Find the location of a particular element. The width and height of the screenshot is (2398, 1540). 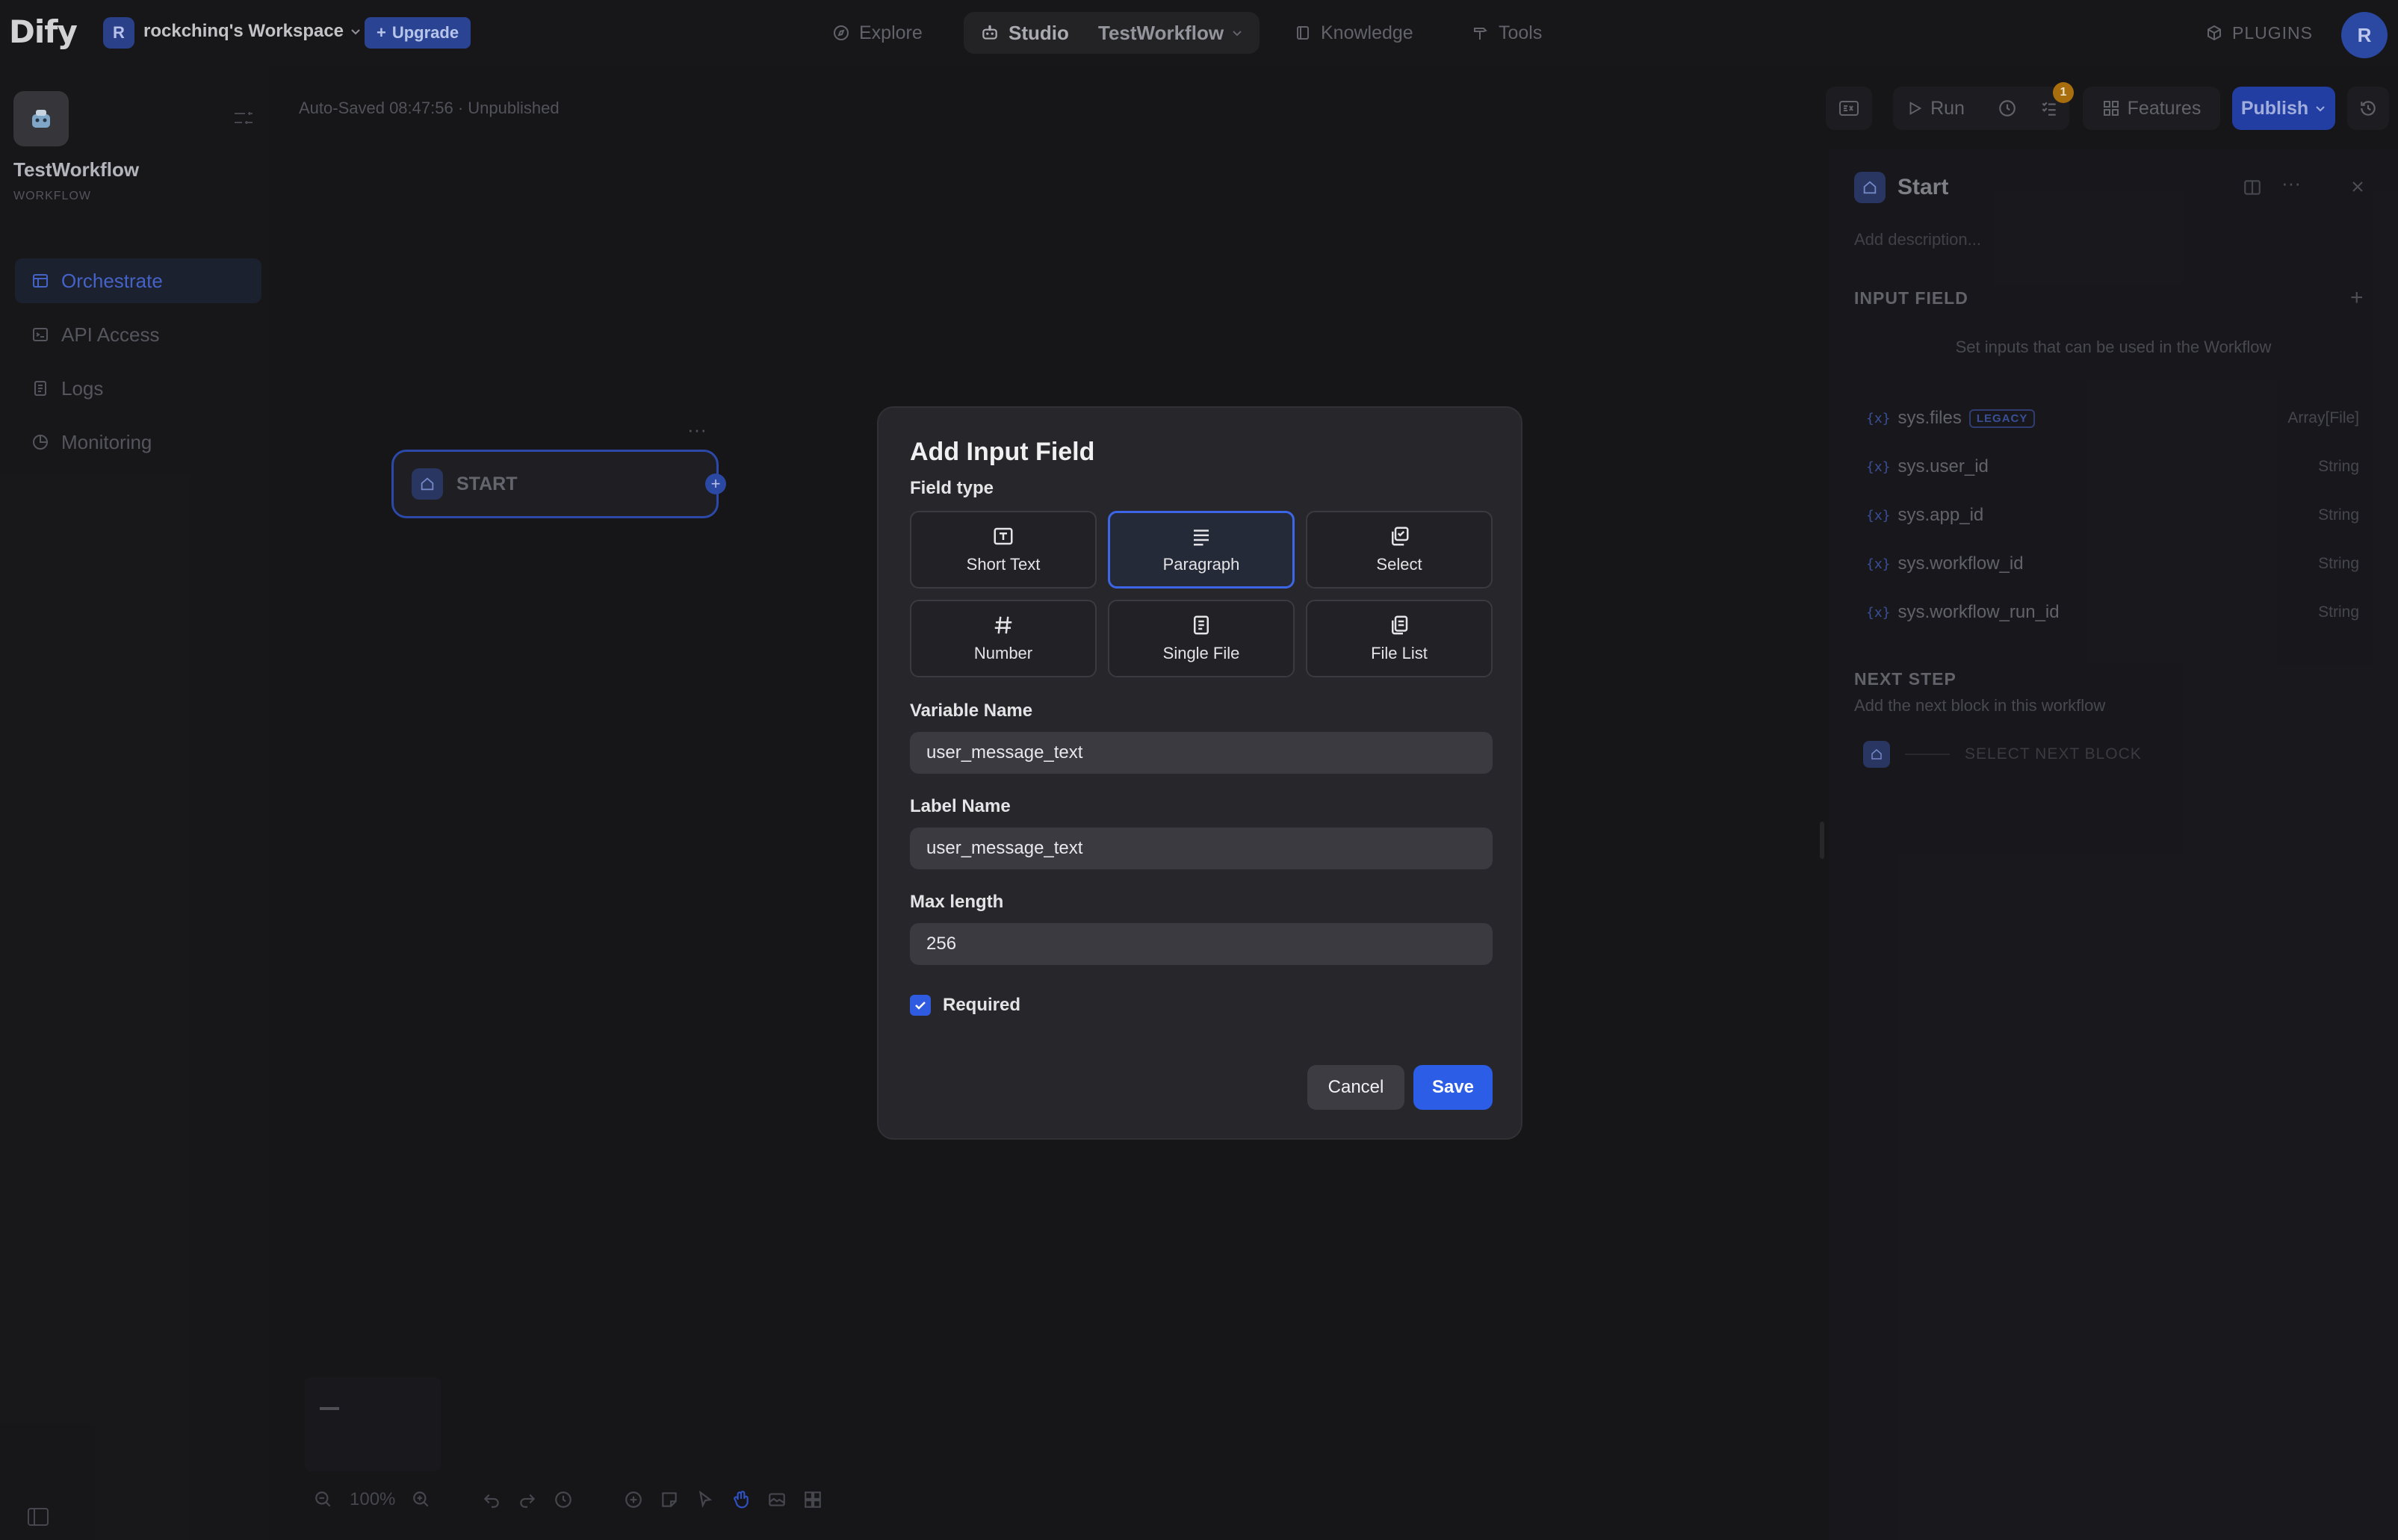

field-type-file-list: File List is located at coordinates (1399, 638).